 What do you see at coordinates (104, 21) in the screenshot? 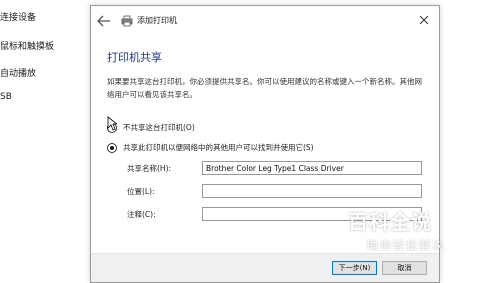
I see `back-arrow-icon` at bounding box center [104, 21].